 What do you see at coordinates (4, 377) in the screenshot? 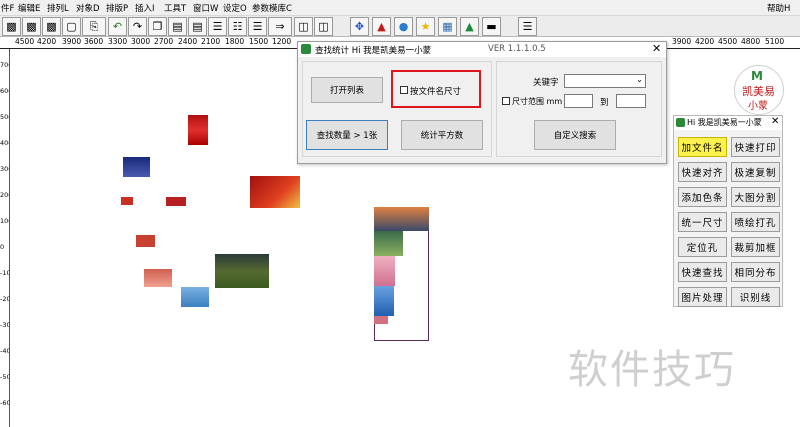
I see `ruler-label: -500` at bounding box center [4, 377].